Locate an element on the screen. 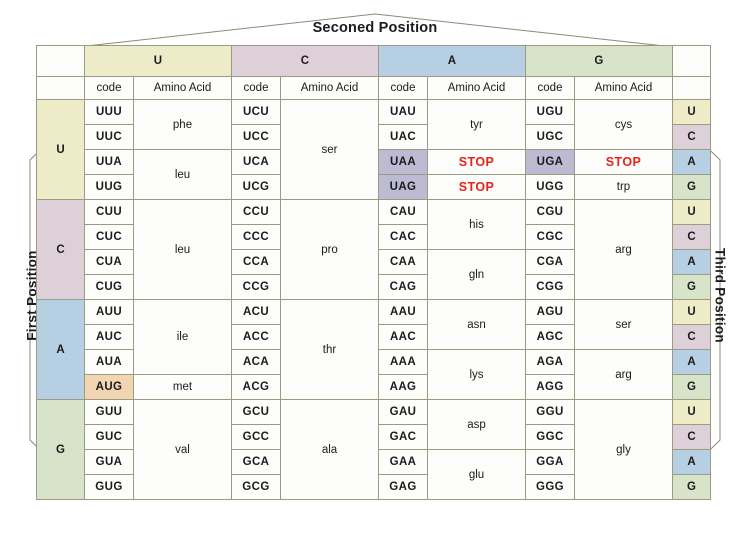 The image size is (750, 533). codon-cell-UCC: UCC is located at coordinates (256, 137).